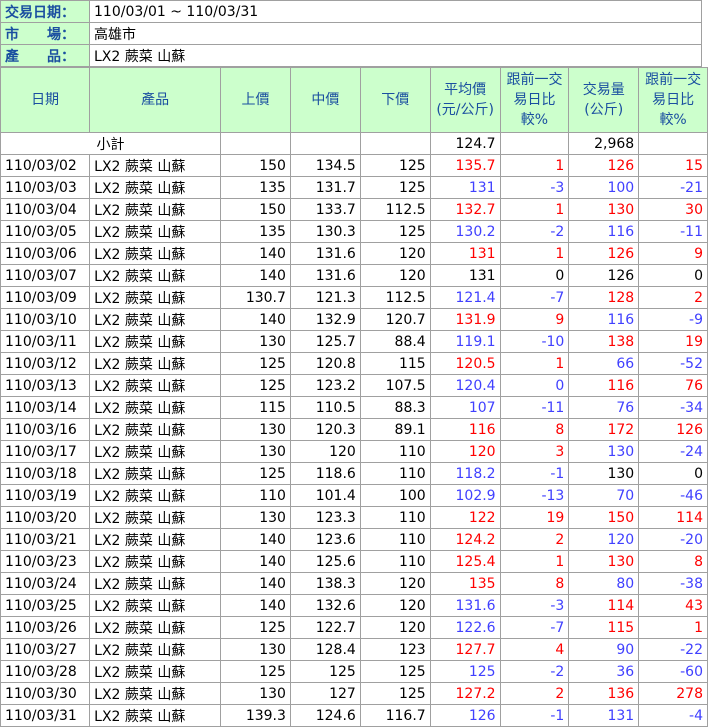  What do you see at coordinates (673, 517) in the screenshot?
I see `cell-volume-pct: 114` at bounding box center [673, 517].